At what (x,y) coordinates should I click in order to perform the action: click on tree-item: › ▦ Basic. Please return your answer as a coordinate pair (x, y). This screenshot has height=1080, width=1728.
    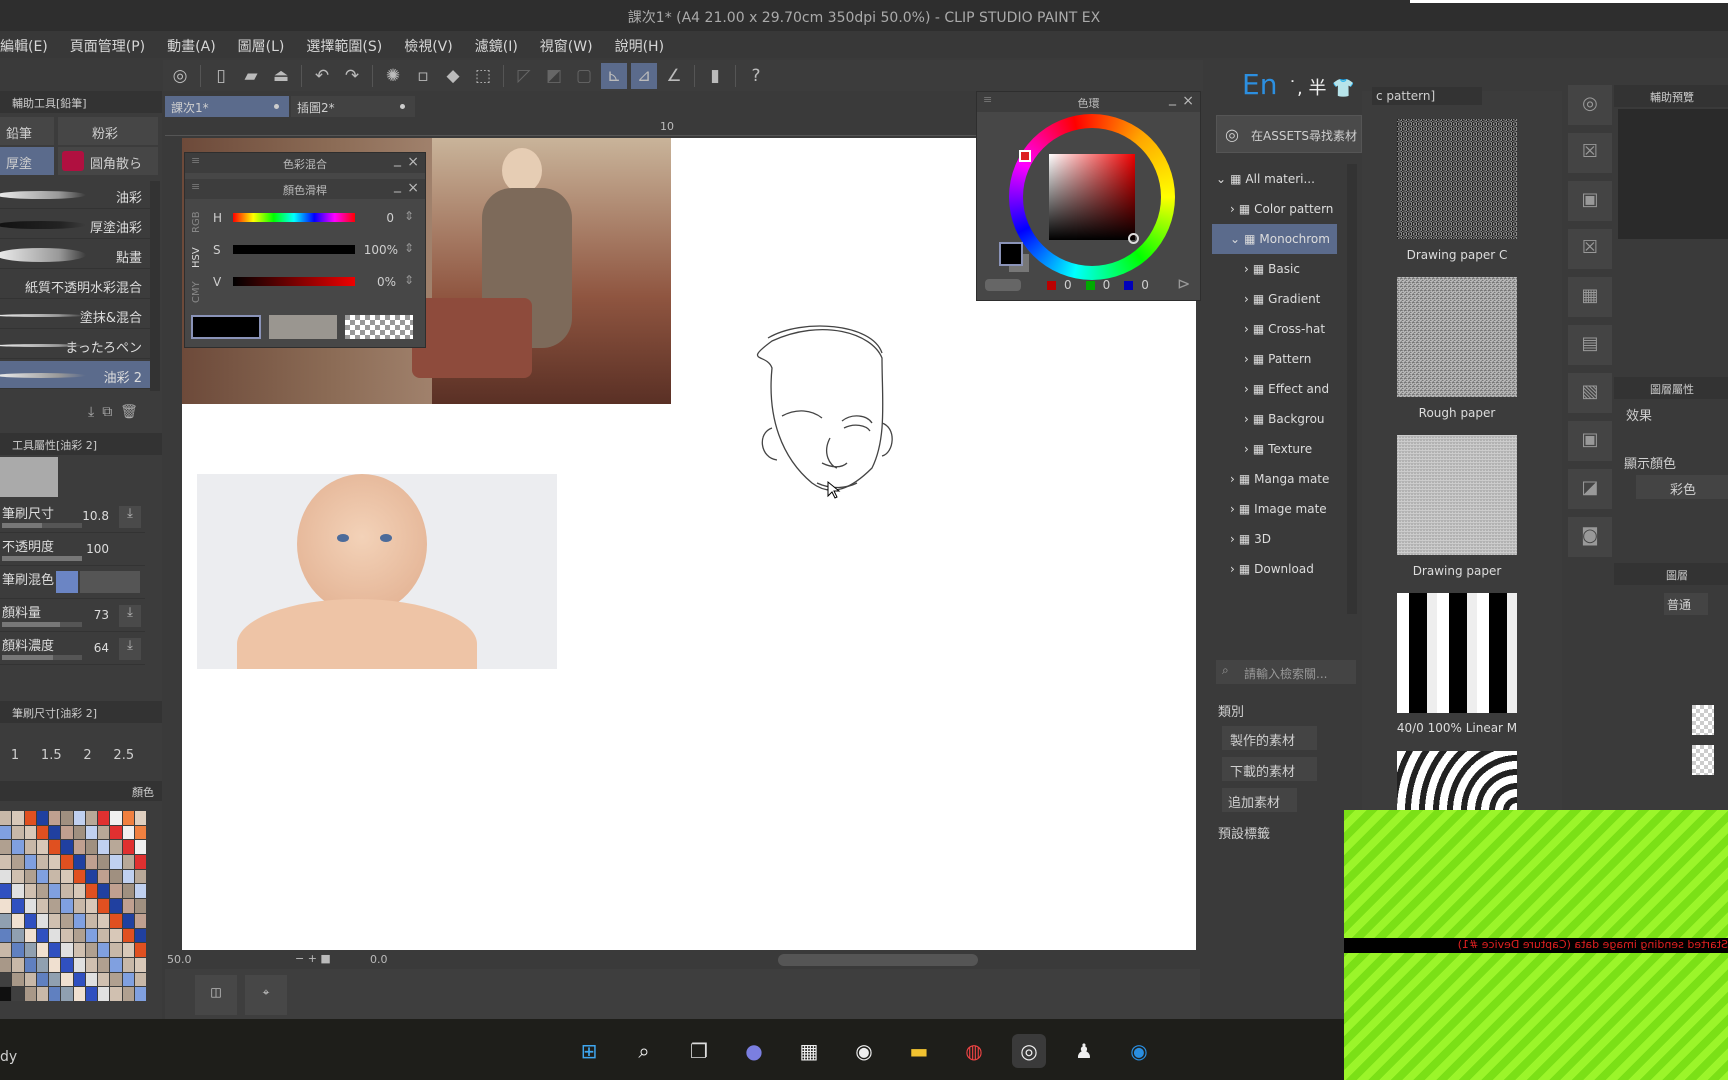
    Looking at the image, I should click on (1272, 269).